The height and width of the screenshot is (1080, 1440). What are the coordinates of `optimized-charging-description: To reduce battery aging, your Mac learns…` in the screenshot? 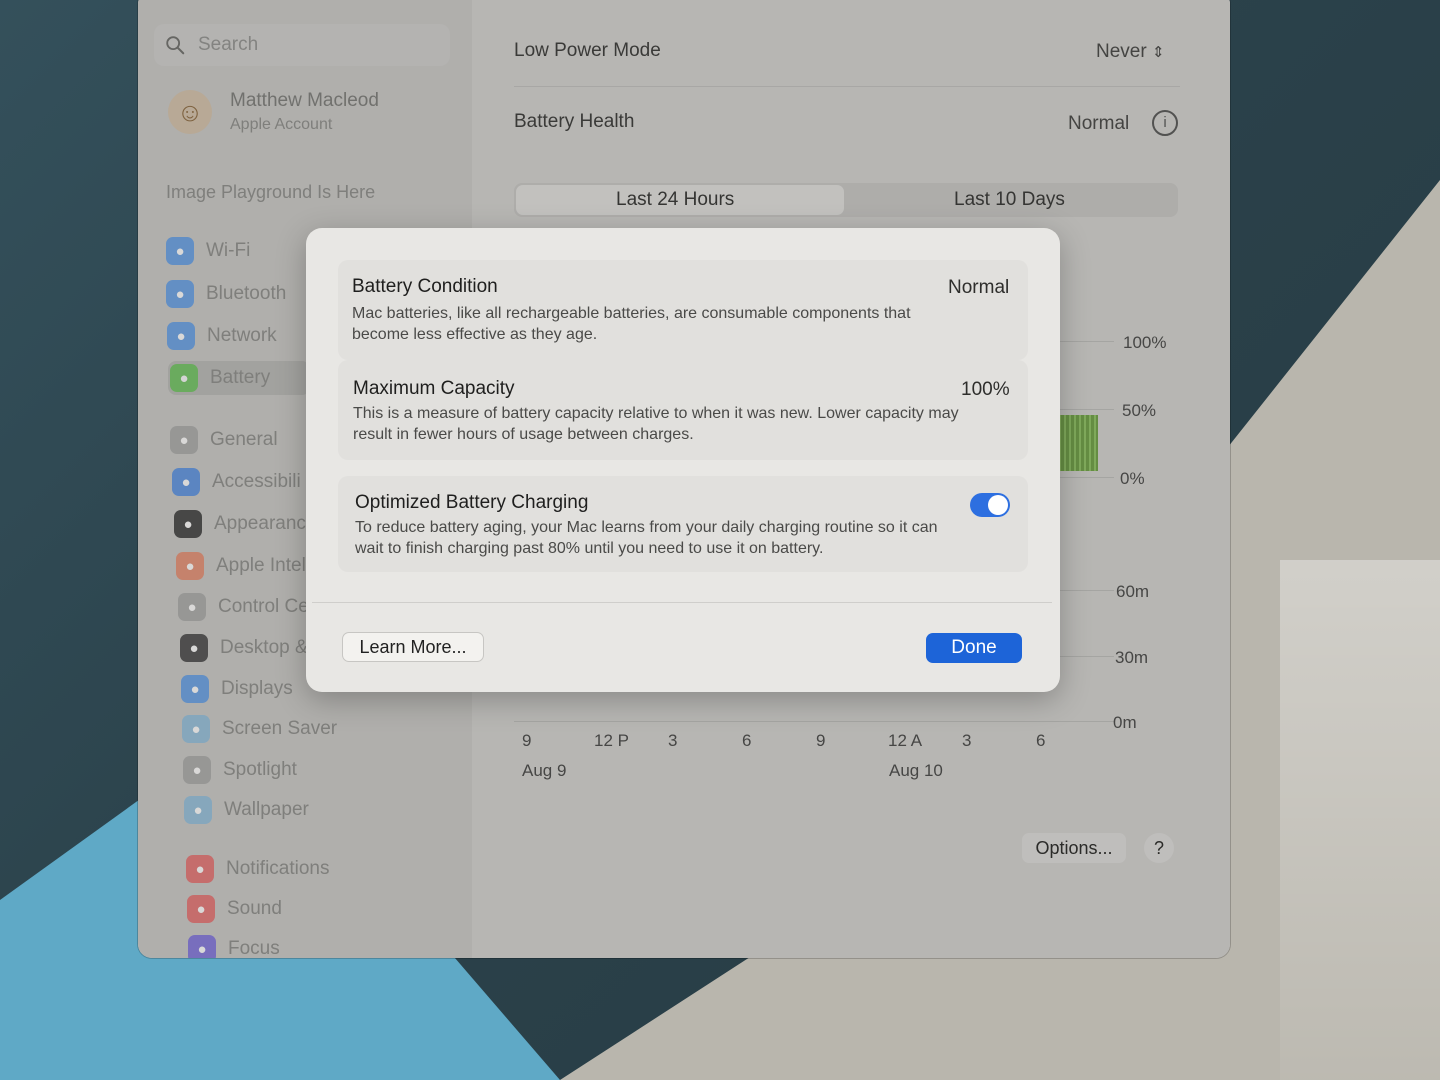 It's located at (646, 538).